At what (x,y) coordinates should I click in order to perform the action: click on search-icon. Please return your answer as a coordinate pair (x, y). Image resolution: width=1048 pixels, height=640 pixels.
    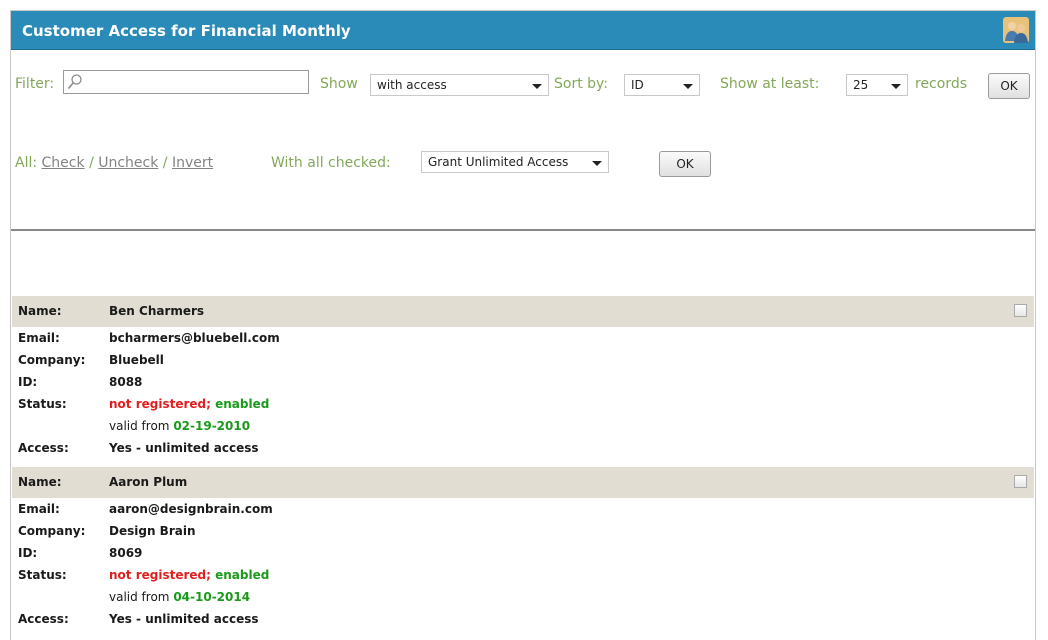
    Looking at the image, I should click on (74, 82).